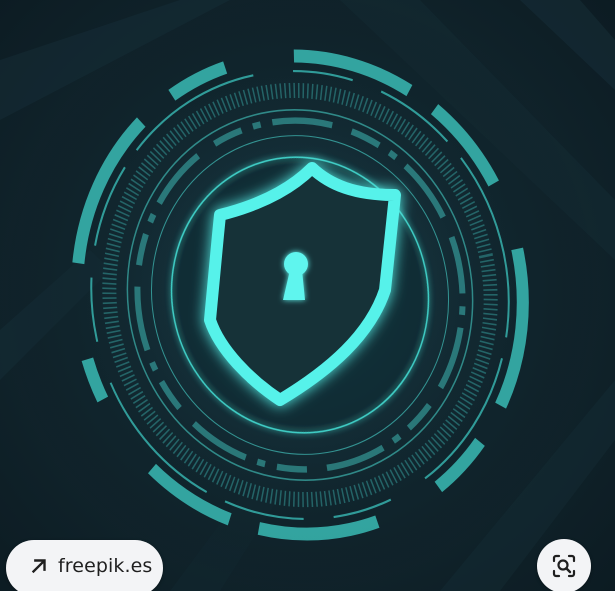 This screenshot has width=615, height=591. I want to click on visual-search-button, so click(564, 565).